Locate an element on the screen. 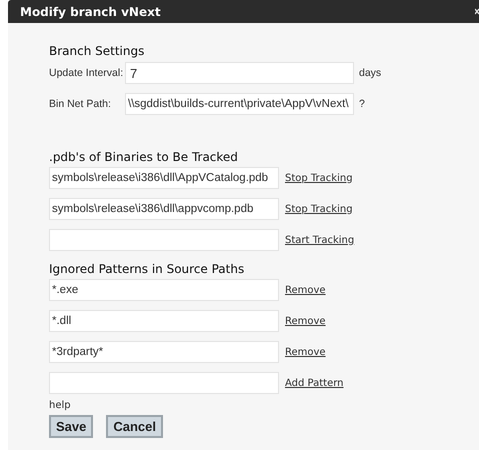 The image size is (479, 450). input-field: *.dll is located at coordinates (164, 321).